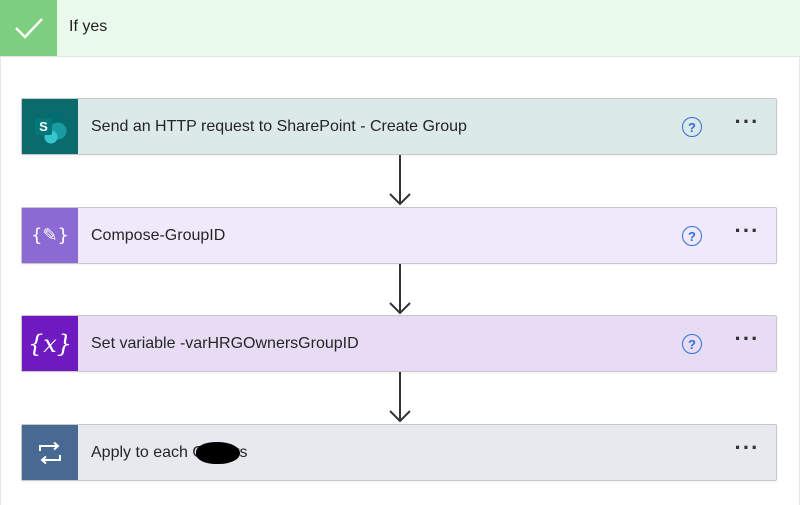 This screenshot has width=800, height=505. I want to click on loop-icon, so click(50, 452).